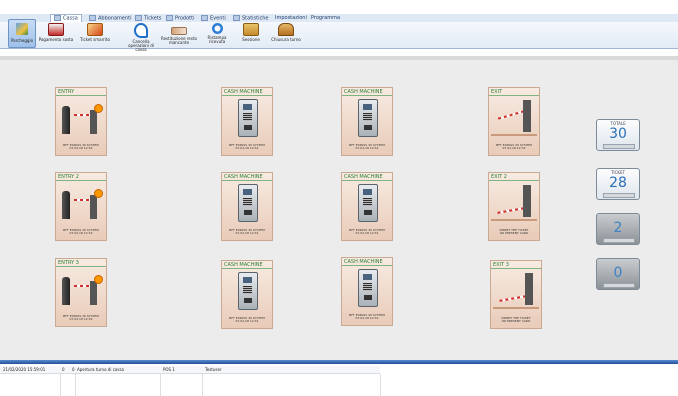  Describe the element at coordinates (81, 121) in the screenshot. I see `device-entry-1: ENTRY BFT EXPASS 30 SYSTEM 07.02.18 12:32` at that location.